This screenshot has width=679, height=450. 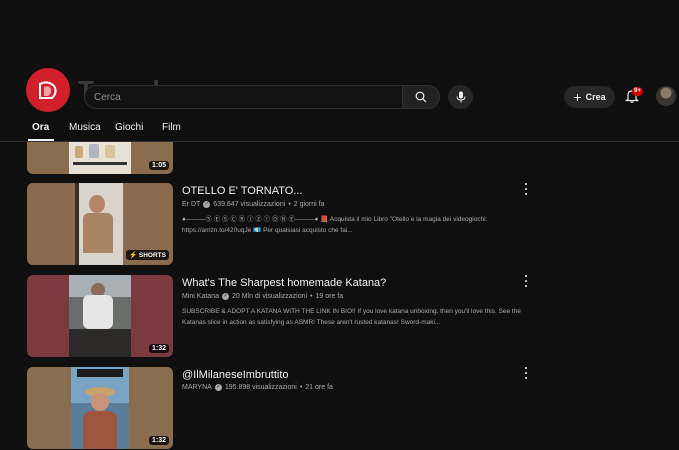 I want to click on notification-badge: 9+, so click(x=637, y=91).